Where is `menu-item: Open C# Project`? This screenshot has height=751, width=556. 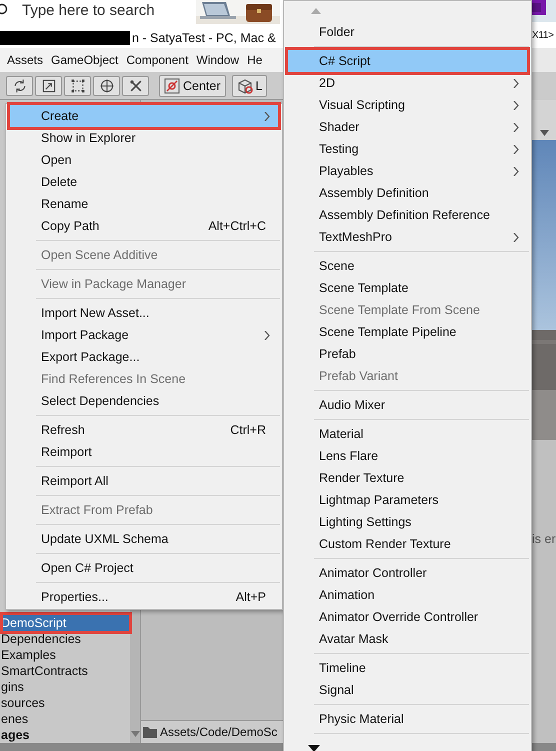 menu-item: Open C# Project is located at coordinates (144, 568).